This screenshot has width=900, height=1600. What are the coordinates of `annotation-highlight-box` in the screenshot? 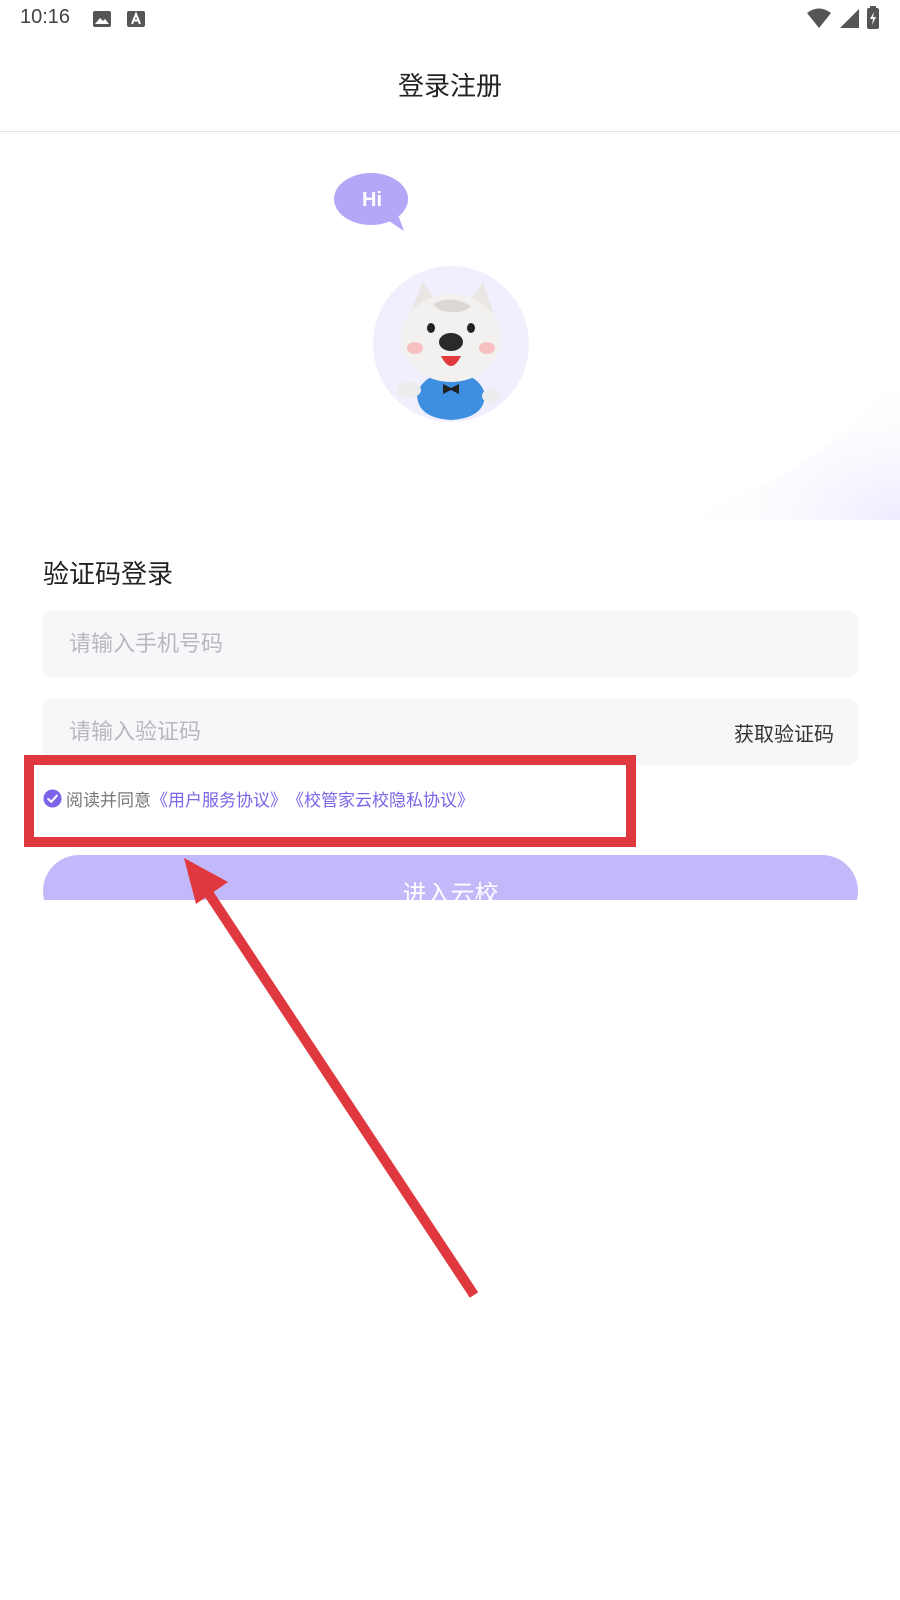 It's located at (330, 801).